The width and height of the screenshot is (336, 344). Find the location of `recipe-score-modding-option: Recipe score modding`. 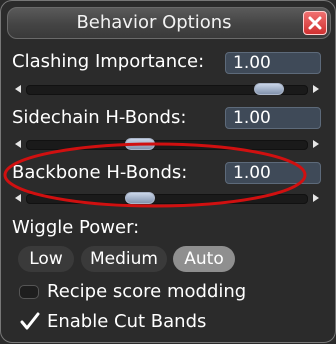

recipe-score-modding-option: Recipe score modding is located at coordinates (169, 293).